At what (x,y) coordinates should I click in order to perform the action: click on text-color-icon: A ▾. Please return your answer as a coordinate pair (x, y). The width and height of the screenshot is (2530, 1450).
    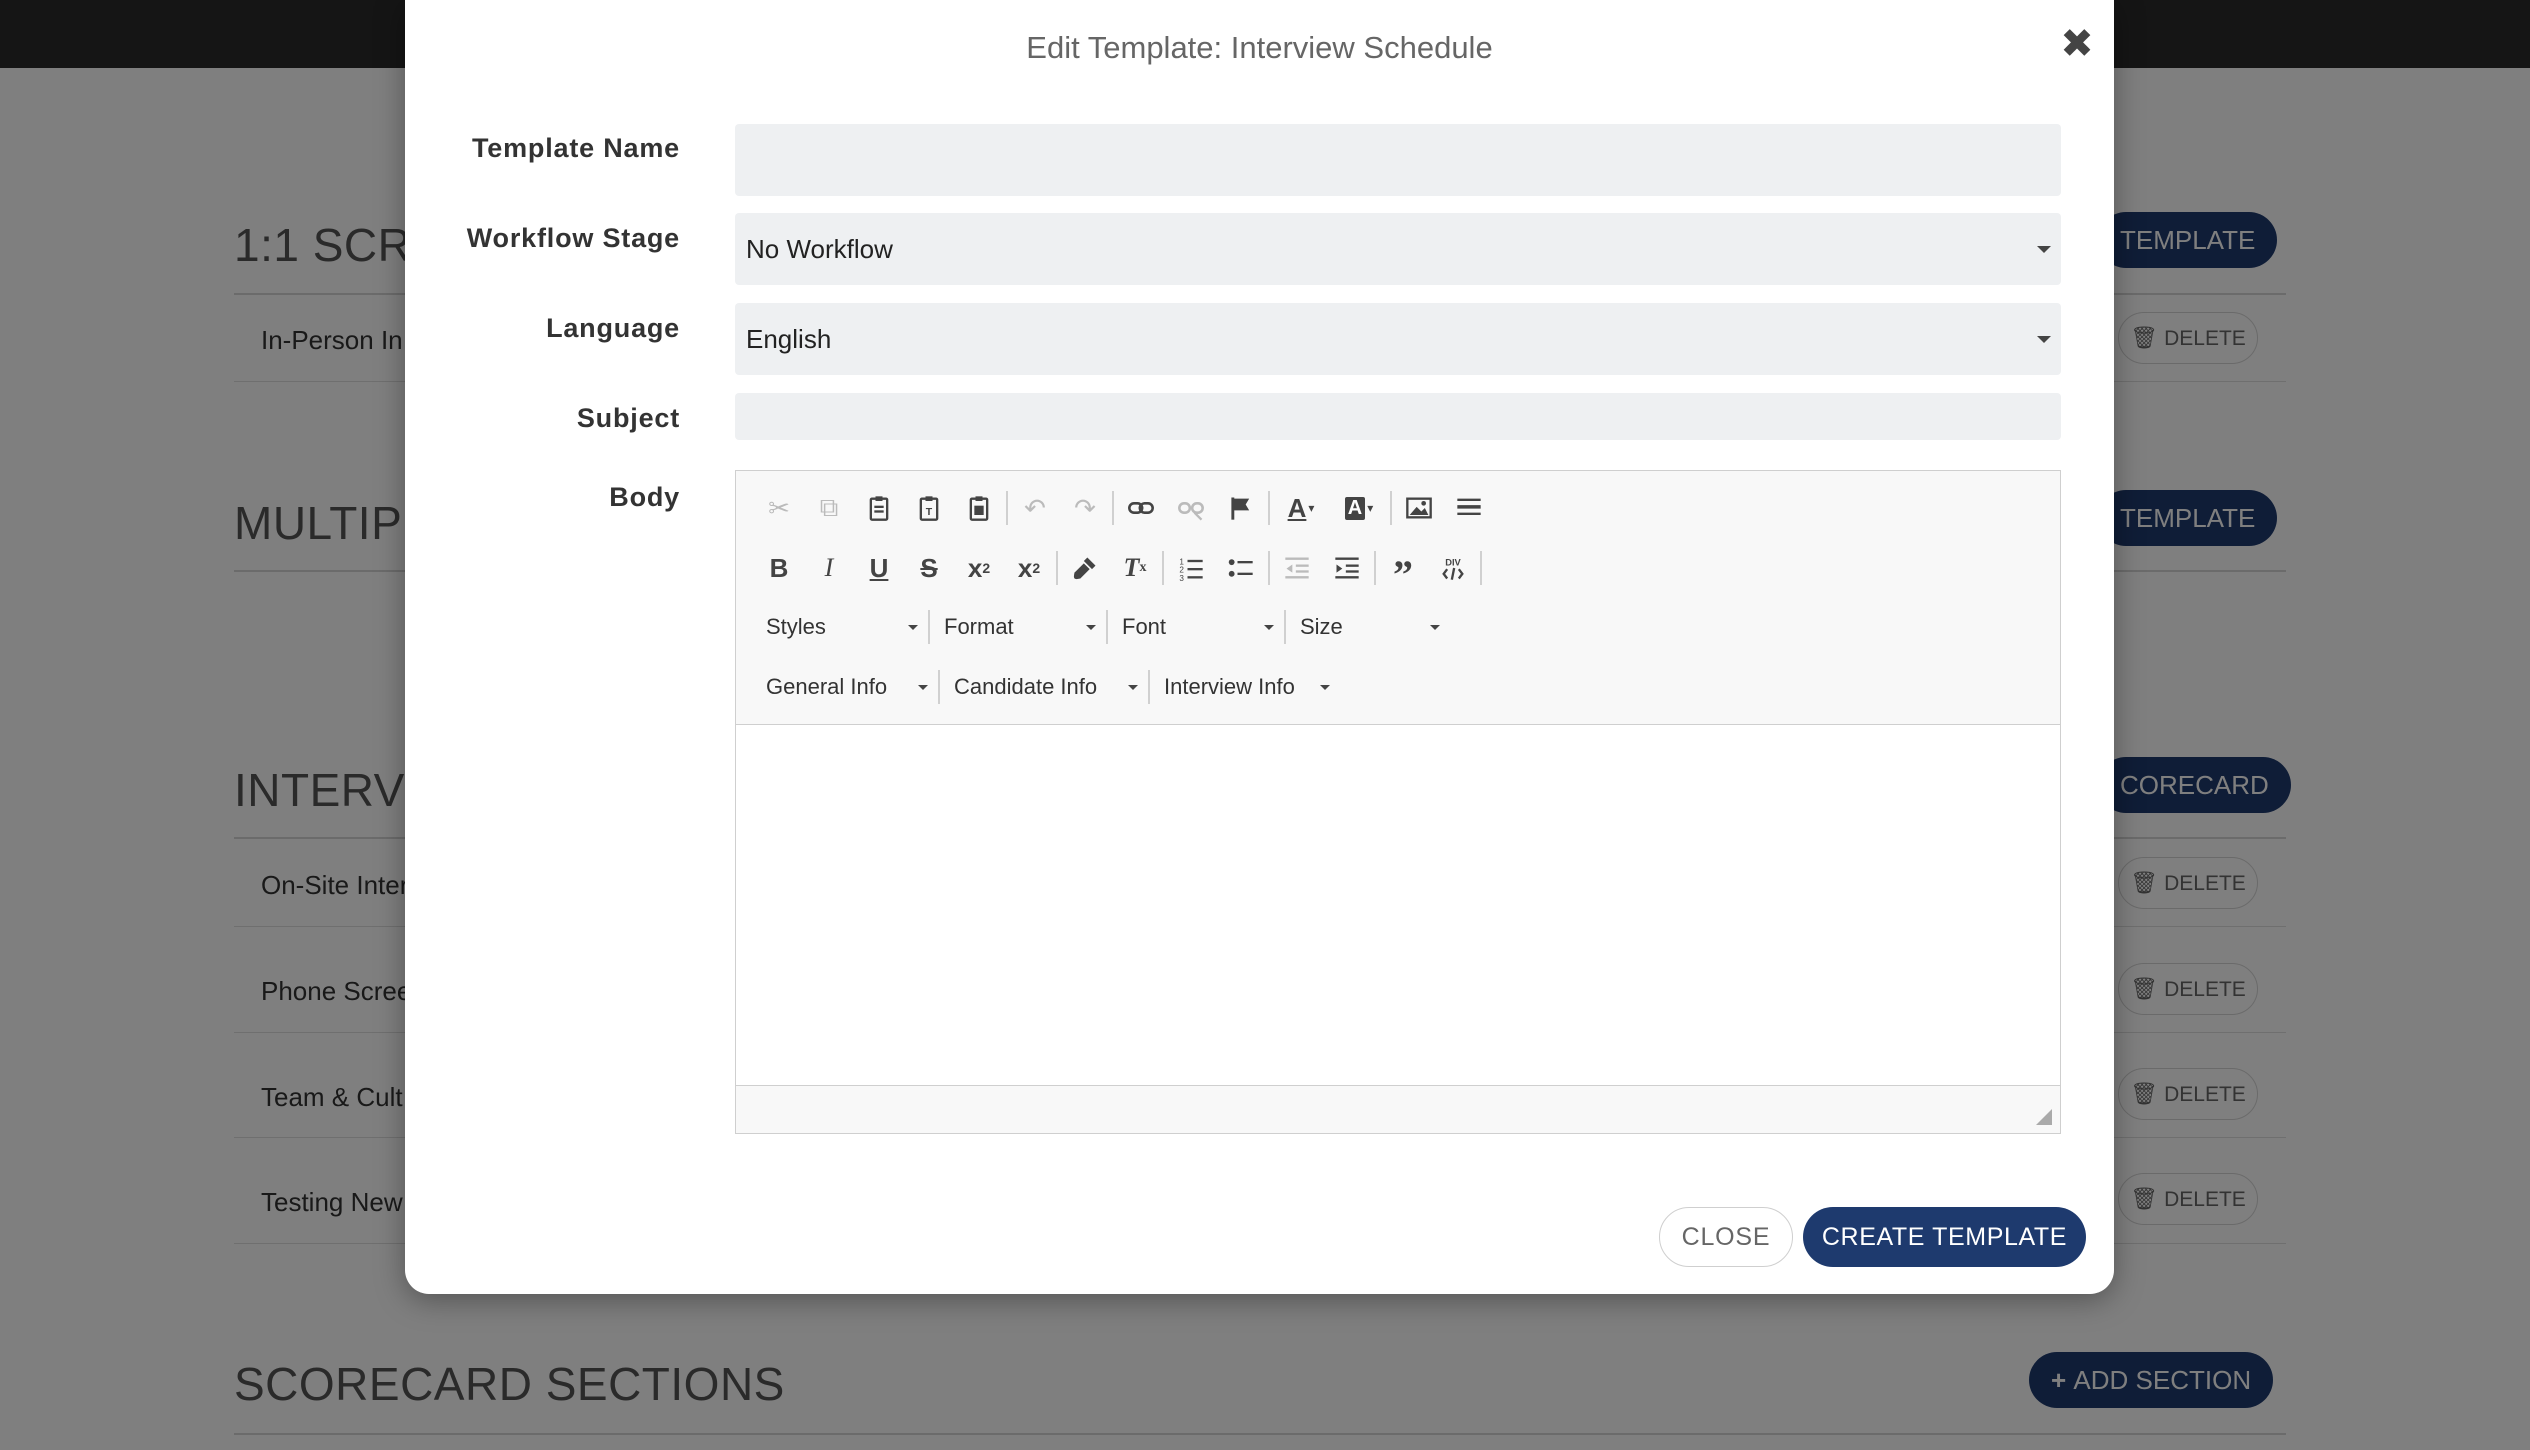
    Looking at the image, I should click on (1301, 508).